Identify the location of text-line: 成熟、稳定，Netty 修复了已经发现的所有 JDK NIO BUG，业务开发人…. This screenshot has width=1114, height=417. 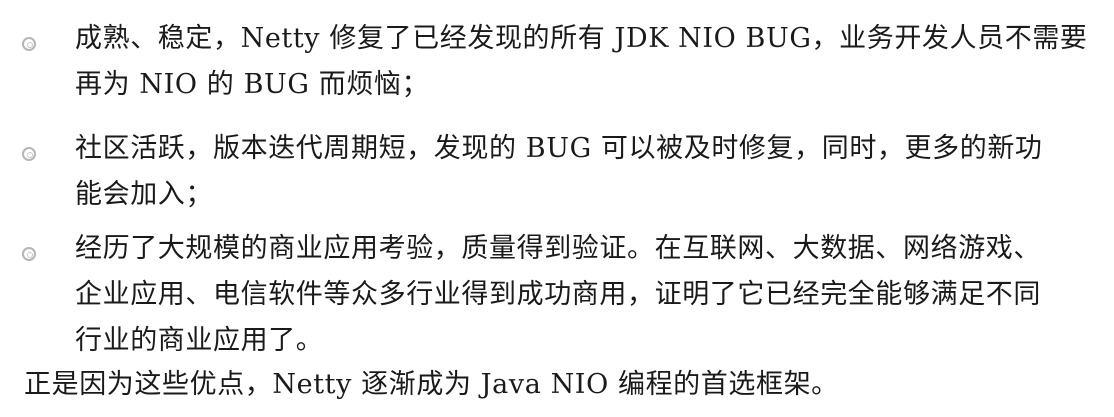
(581, 38).